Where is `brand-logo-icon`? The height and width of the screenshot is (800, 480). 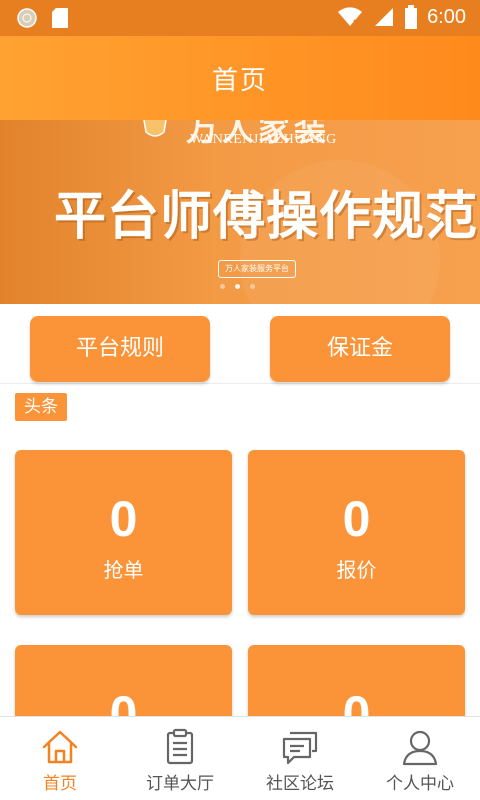 brand-logo-icon is located at coordinates (155, 128).